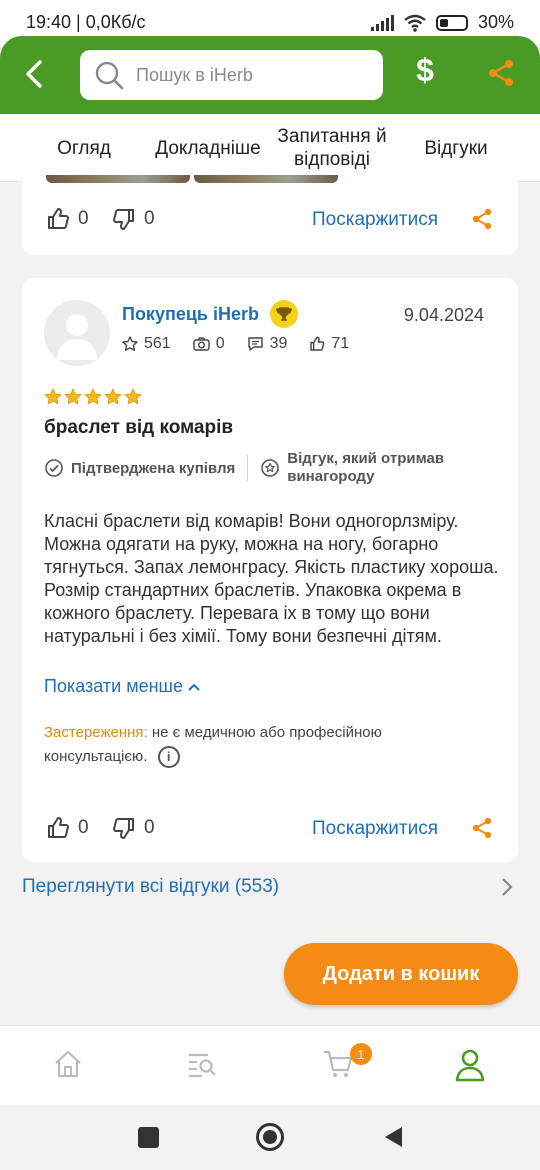 The image size is (540, 1170). Describe the element at coordinates (340, 343) in the screenshot. I see `likes-count: 71` at that location.